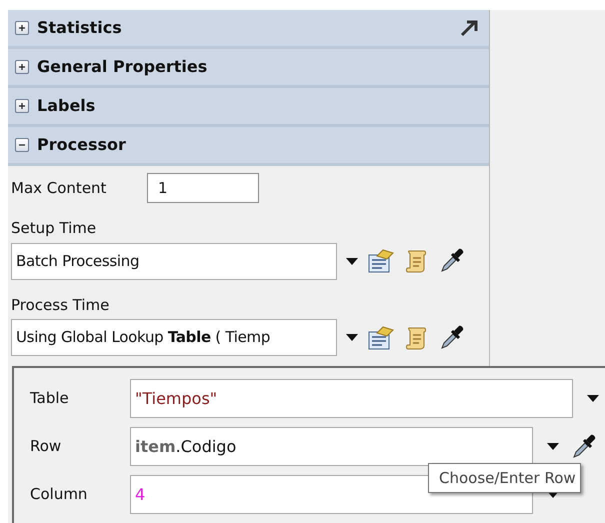  I want to click on field-label: Process Time, so click(60, 305).